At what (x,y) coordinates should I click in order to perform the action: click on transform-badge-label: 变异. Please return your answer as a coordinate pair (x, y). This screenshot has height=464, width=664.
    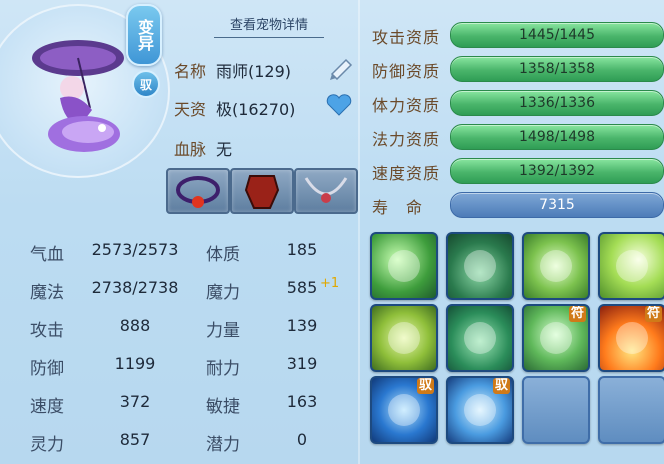
    Looking at the image, I should click on (144, 35).